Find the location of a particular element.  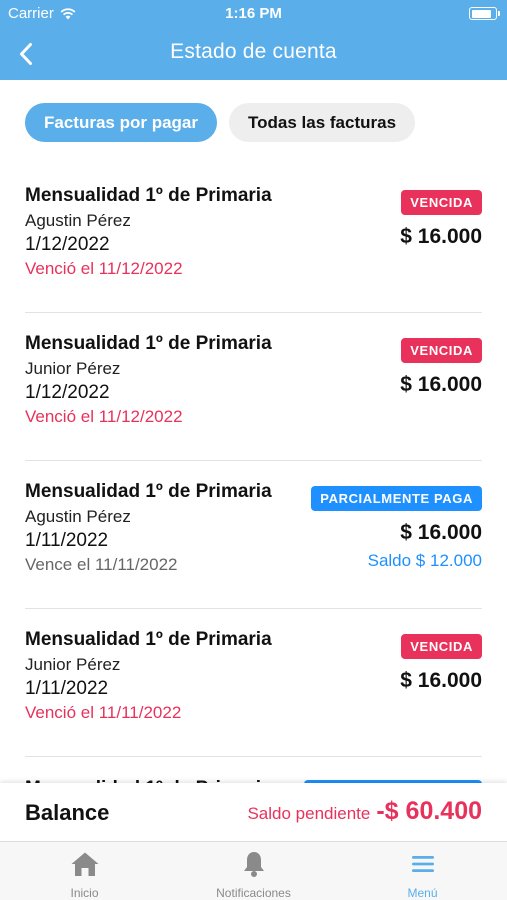

tab-notificaciones: Notificaciones is located at coordinates (253, 871).